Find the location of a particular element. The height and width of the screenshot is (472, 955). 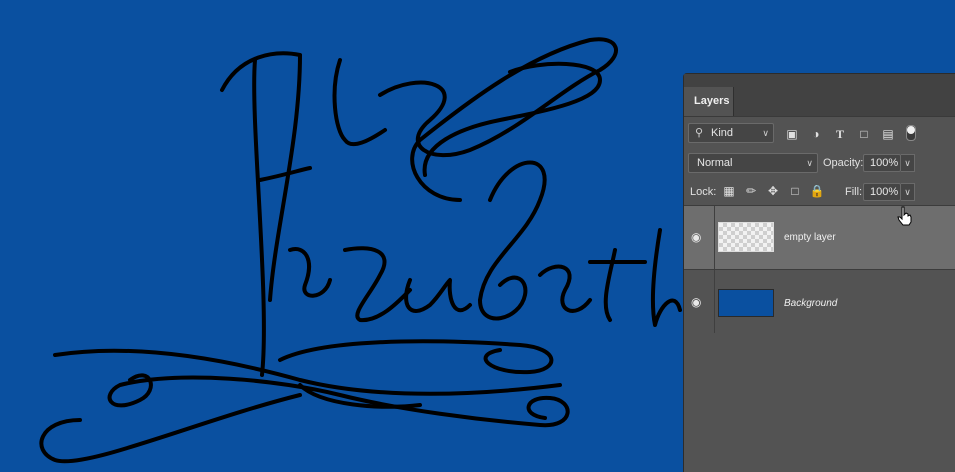

adjustment-filter-icon: ◑ is located at coordinates (816, 134).